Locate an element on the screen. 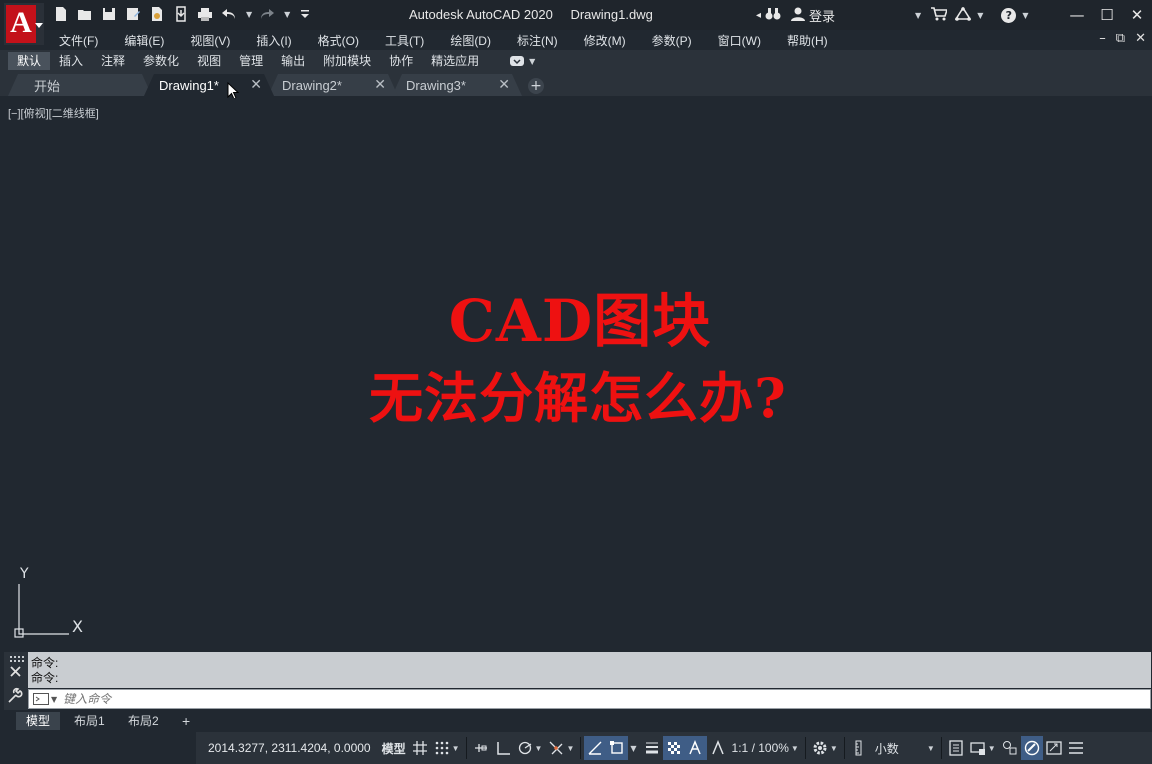  grid-icon is located at coordinates (420, 748).